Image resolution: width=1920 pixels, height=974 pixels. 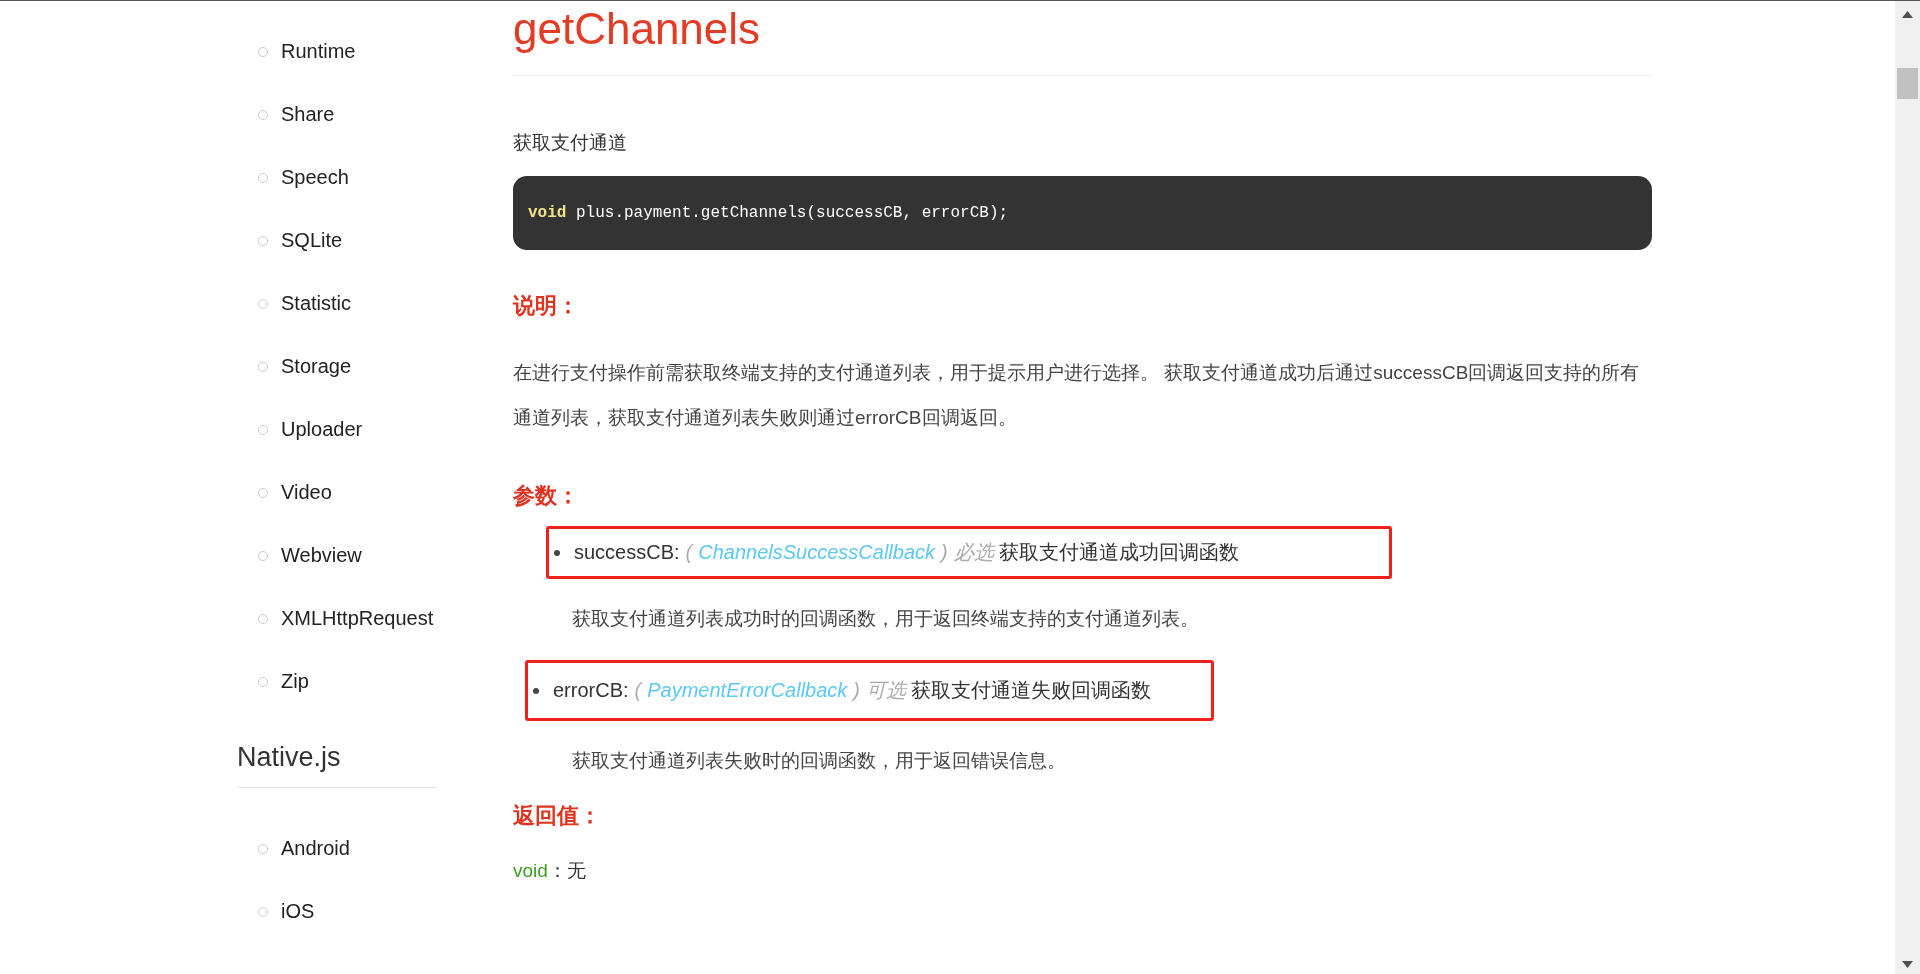 What do you see at coordinates (322, 429) in the screenshot?
I see `sidebar-link: Uploader` at bounding box center [322, 429].